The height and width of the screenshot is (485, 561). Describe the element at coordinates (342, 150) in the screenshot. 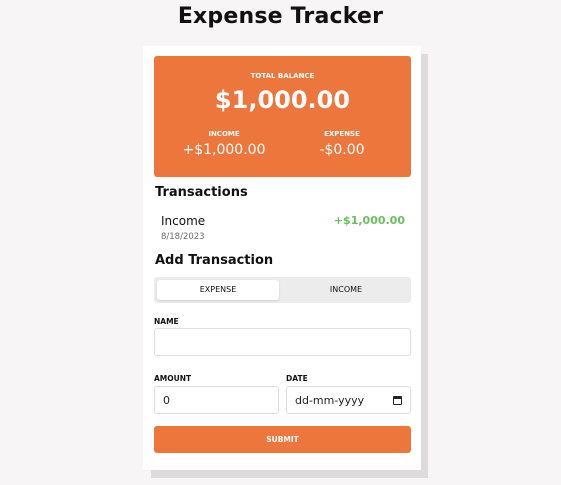

I see `expense-value: -$0.00` at that location.